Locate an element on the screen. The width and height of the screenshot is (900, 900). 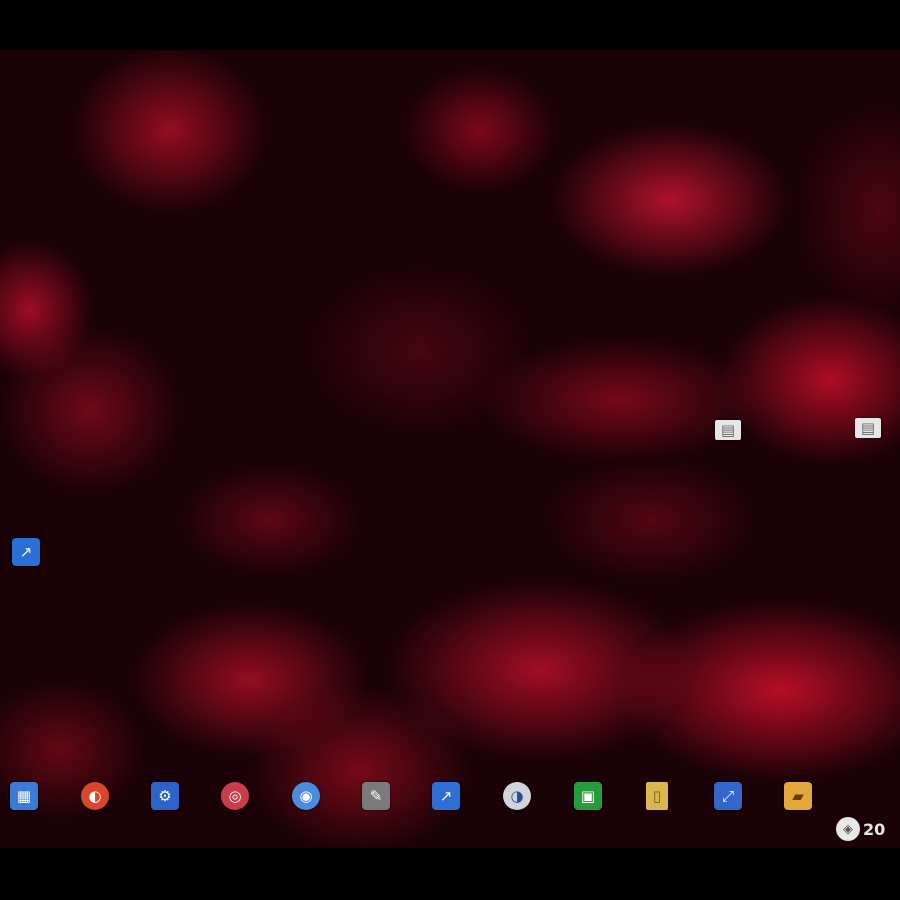
desktop-icon: ◎ is located at coordinates (235, 797).